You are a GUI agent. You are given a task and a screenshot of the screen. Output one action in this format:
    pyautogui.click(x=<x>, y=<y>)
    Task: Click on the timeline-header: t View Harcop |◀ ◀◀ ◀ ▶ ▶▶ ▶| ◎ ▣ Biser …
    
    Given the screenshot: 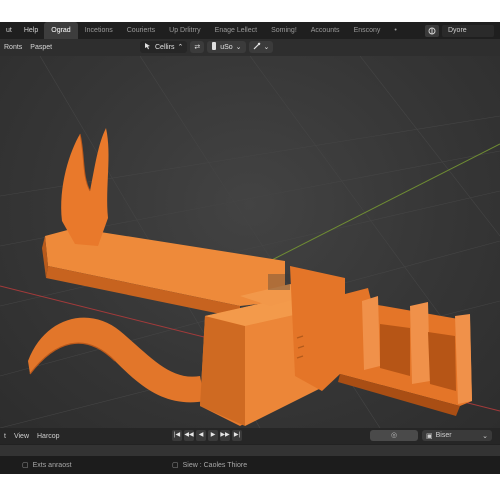 What is the action you would take?
    pyautogui.click(x=250, y=436)
    